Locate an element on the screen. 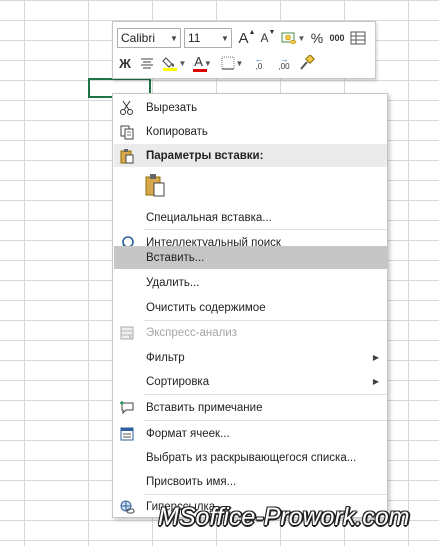 This screenshot has height=546, width=439. align-center-icon is located at coordinates (147, 63).